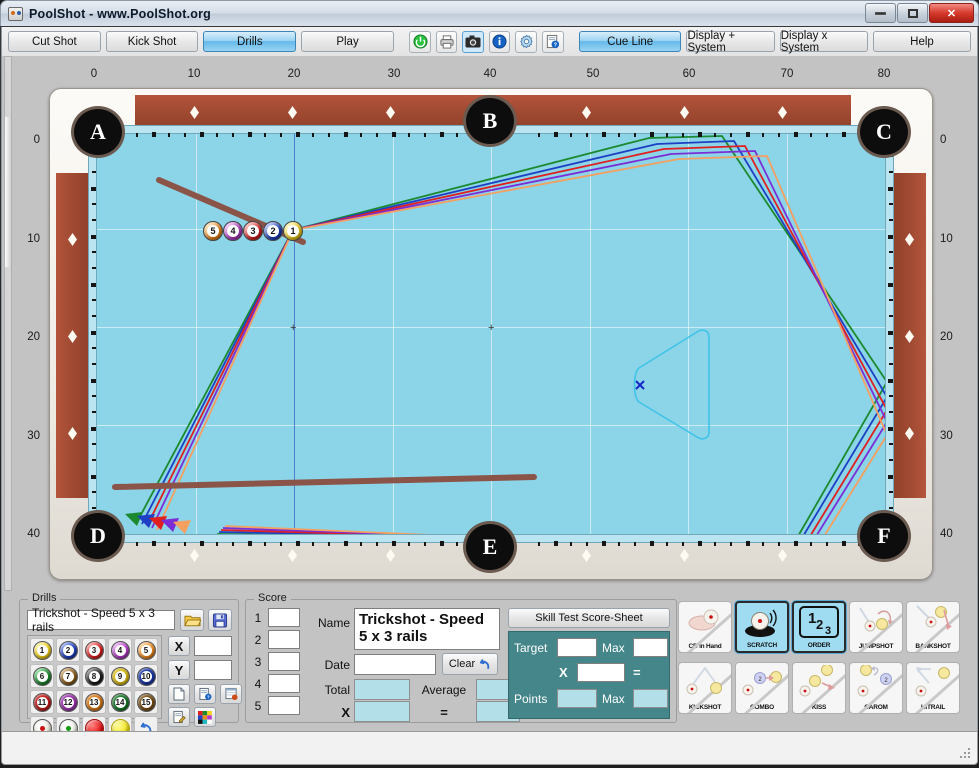  I want to click on gridline-v, so click(196, 335).